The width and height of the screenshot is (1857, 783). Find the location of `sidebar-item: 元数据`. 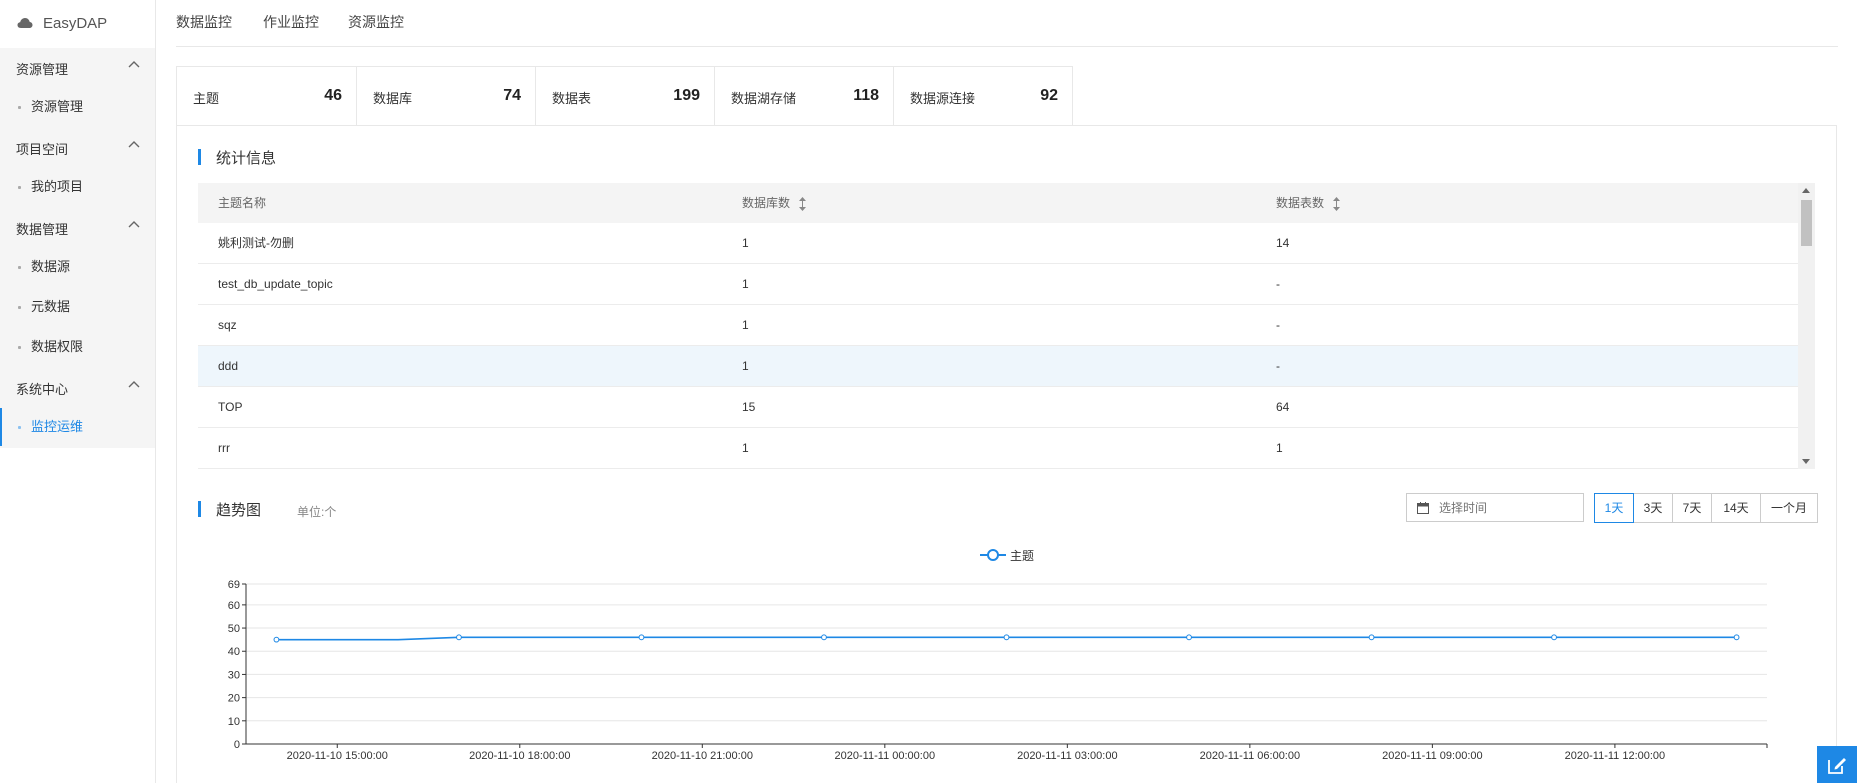

sidebar-item: 元数据 is located at coordinates (77, 307).